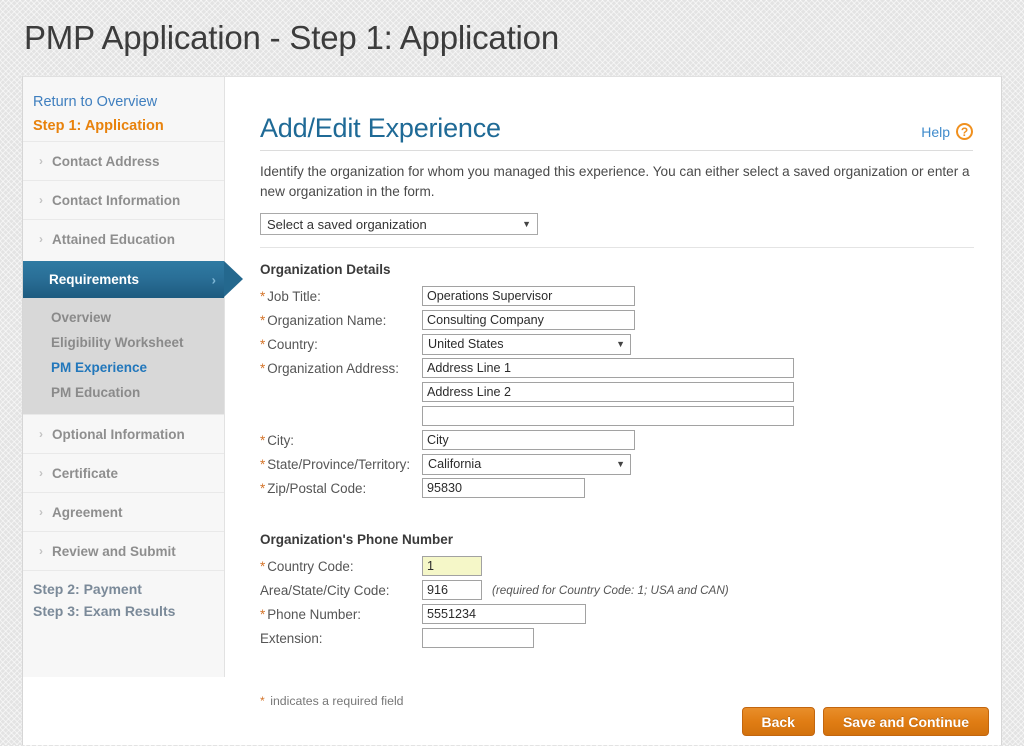 The image size is (1024, 746). Describe the element at coordinates (616, 566) in the screenshot. I see `field-row-country-code: * Country Code: 1` at that location.